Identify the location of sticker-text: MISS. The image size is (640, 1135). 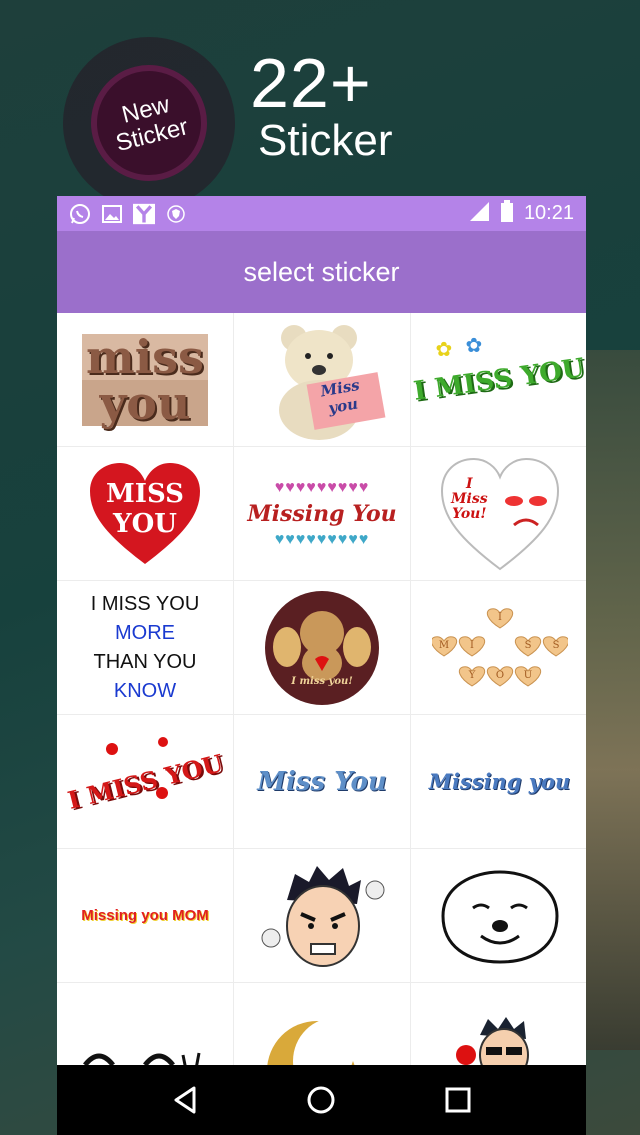
(145, 494).